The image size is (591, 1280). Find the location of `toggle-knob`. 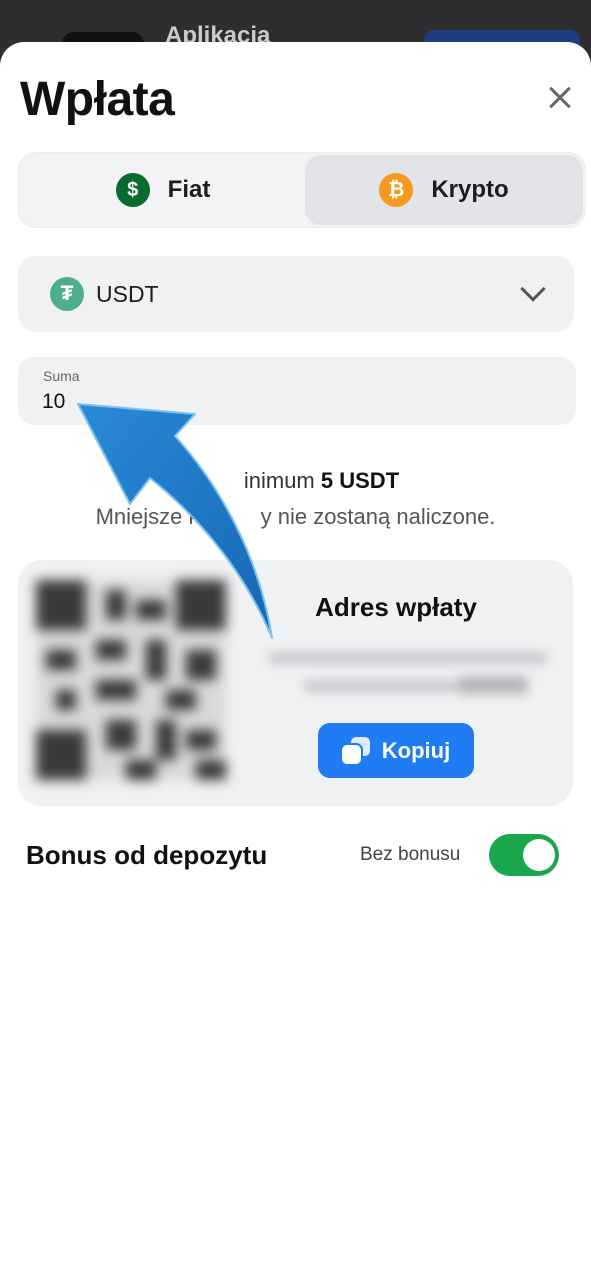

toggle-knob is located at coordinates (539, 855).